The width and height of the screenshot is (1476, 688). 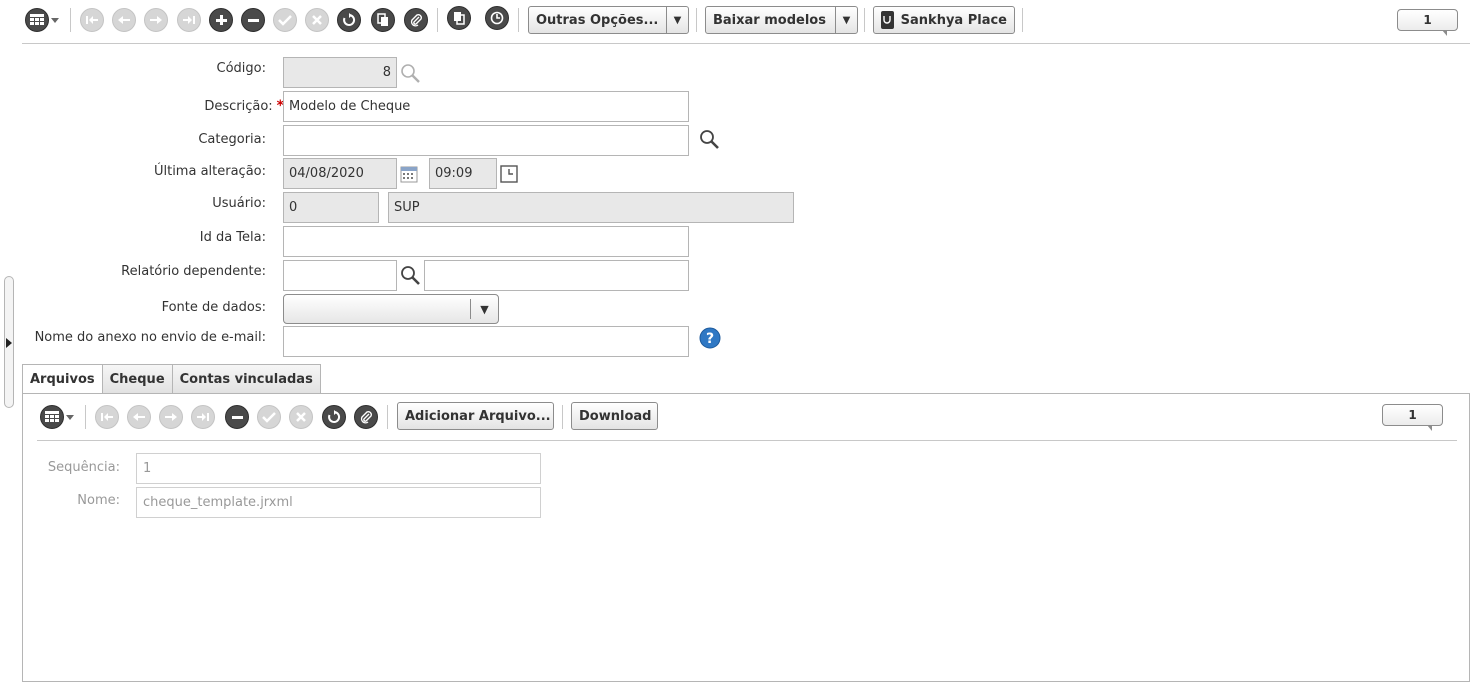 What do you see at coordinates (221, 20) in the screenshot?
I see `add-button` at bounding box center [221, 20].